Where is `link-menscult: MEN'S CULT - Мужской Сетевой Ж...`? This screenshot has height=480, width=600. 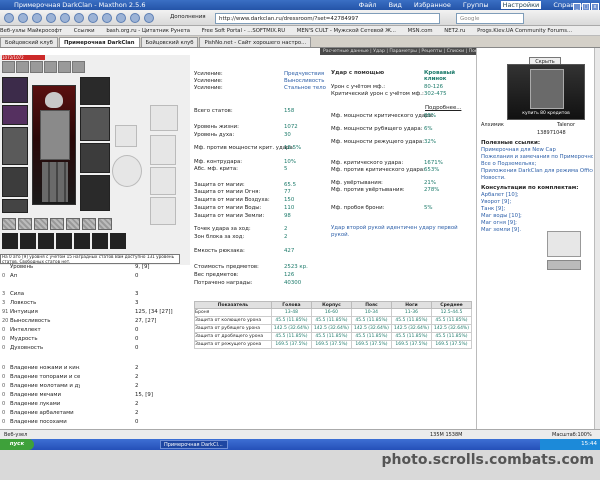 link-menscult: MEN'S CULT - Мужской Сетевой Ж... is located at coordinates (346, 31).